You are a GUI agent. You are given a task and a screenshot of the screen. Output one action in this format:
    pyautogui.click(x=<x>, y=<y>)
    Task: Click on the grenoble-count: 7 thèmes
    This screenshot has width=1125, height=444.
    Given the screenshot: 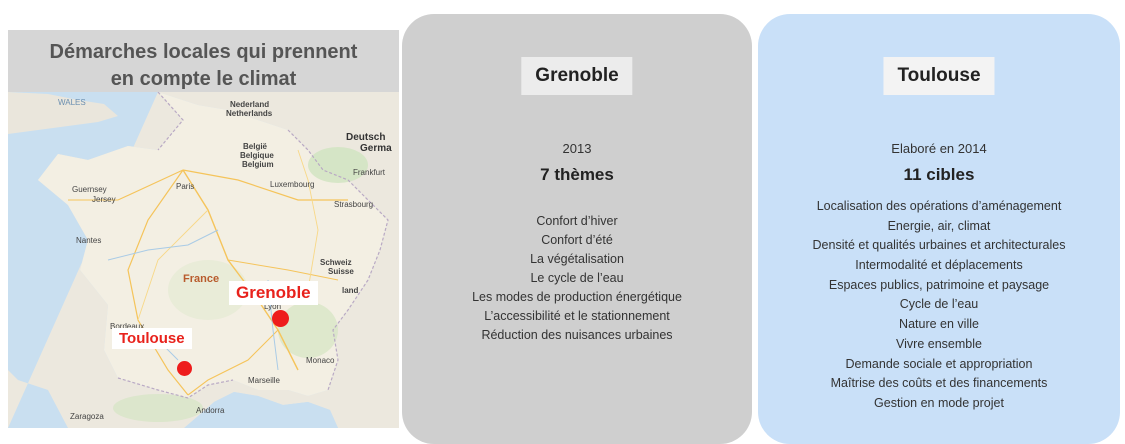 What is the action you would take?
    pyautogui.click(x=577, y=174)
    